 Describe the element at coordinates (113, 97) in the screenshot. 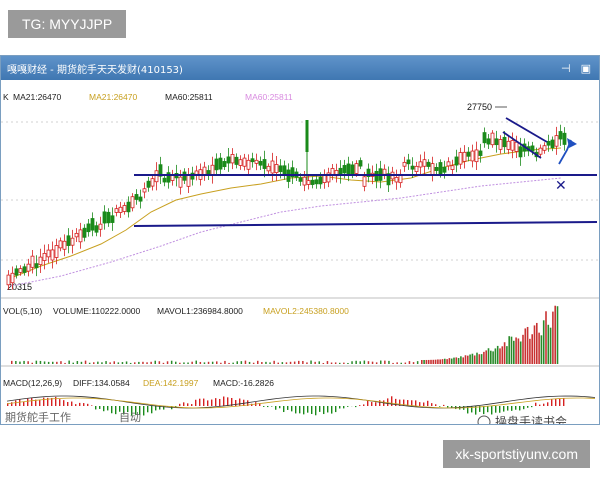

I see `ma21-value: MA21:26470` at that location.